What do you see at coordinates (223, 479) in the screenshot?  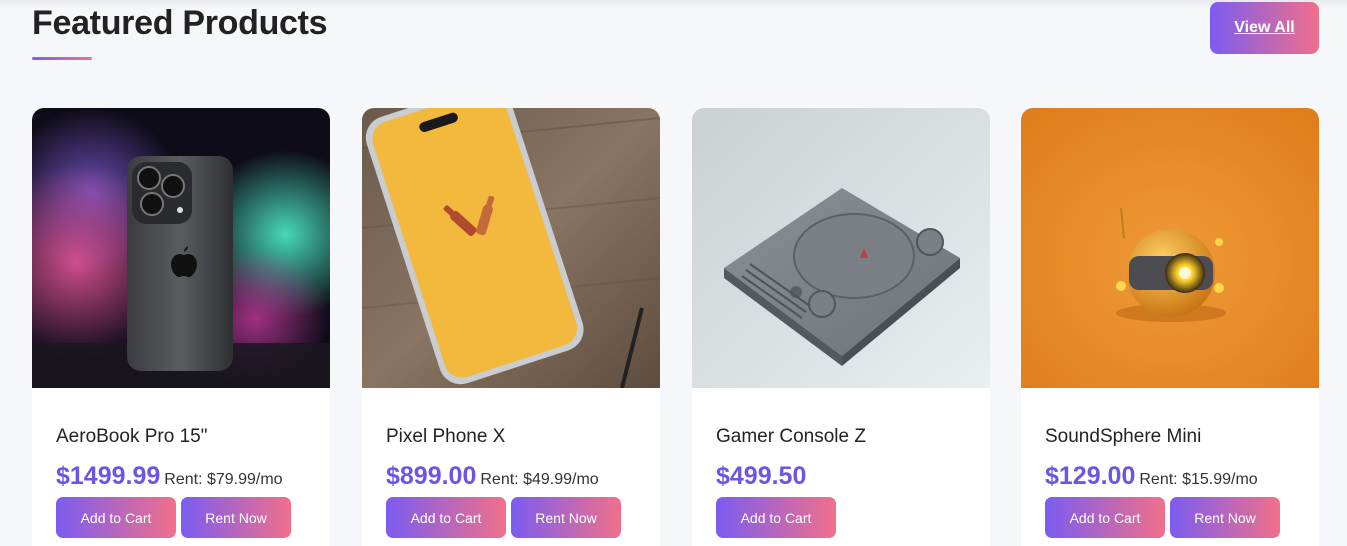 I see `rent-price: Rent: $79.99/mo` at bounding box center [223, 479].